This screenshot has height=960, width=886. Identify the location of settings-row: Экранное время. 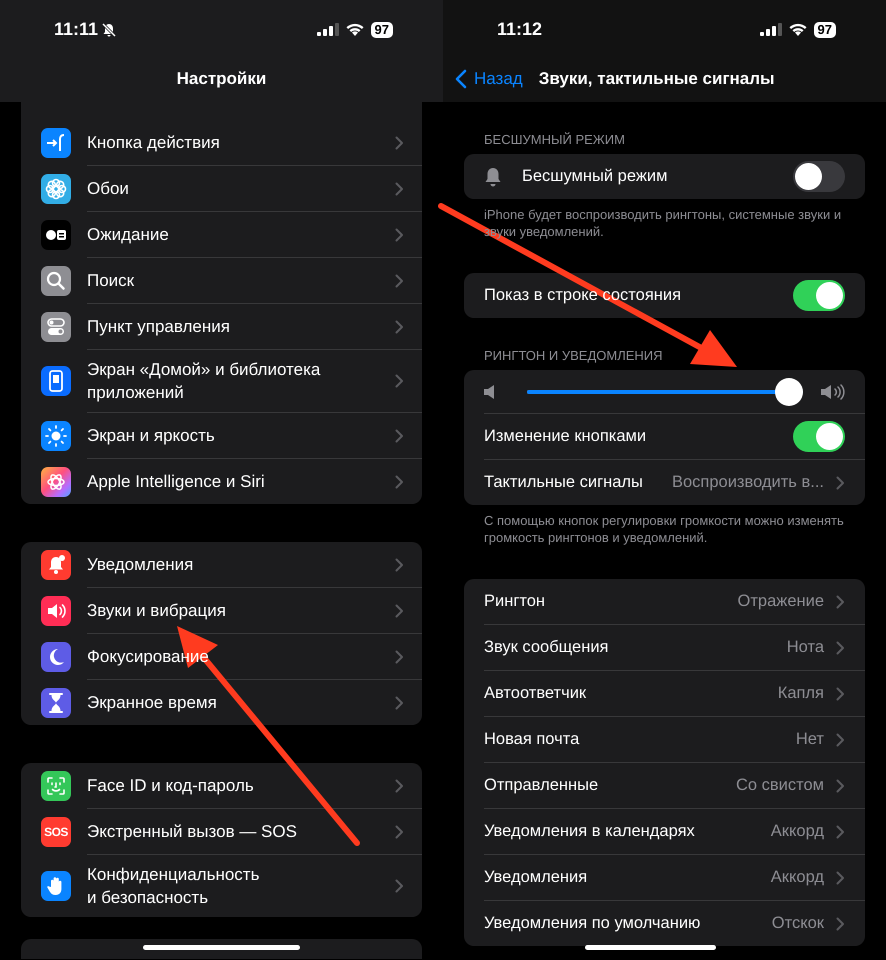
(221, 702).